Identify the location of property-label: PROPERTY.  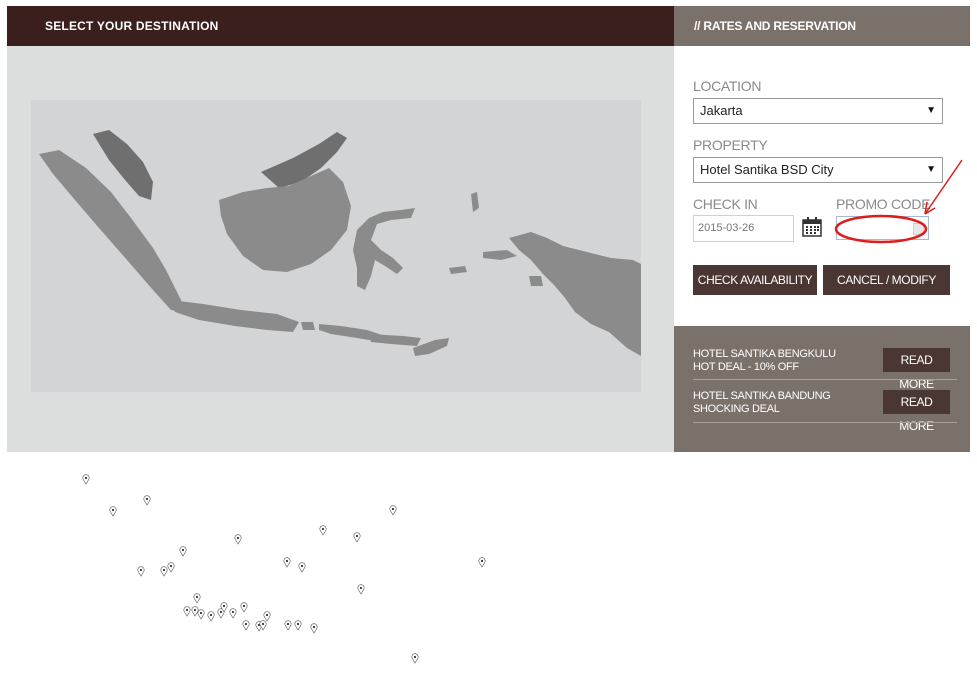
(730, 145).